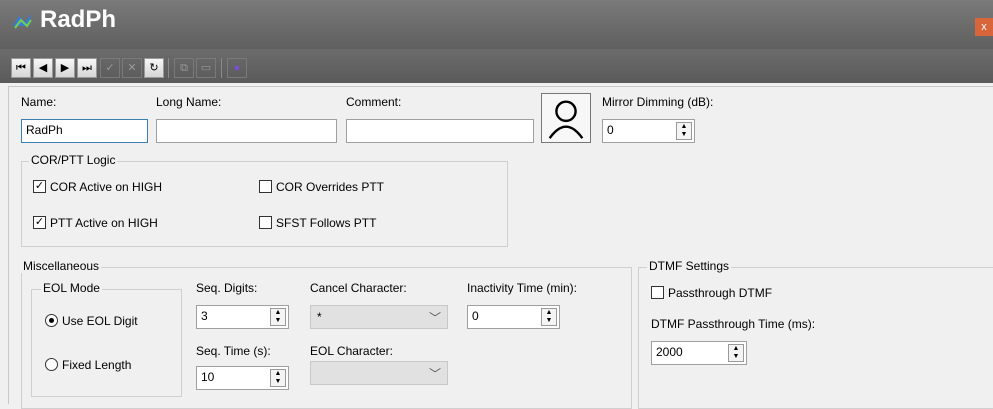 Image resolution: width=993 pixels, height=409 pixels. Describe the element at coordinates (374, 102) in the screenshot. I see `comment-label: Comment:` at that location.